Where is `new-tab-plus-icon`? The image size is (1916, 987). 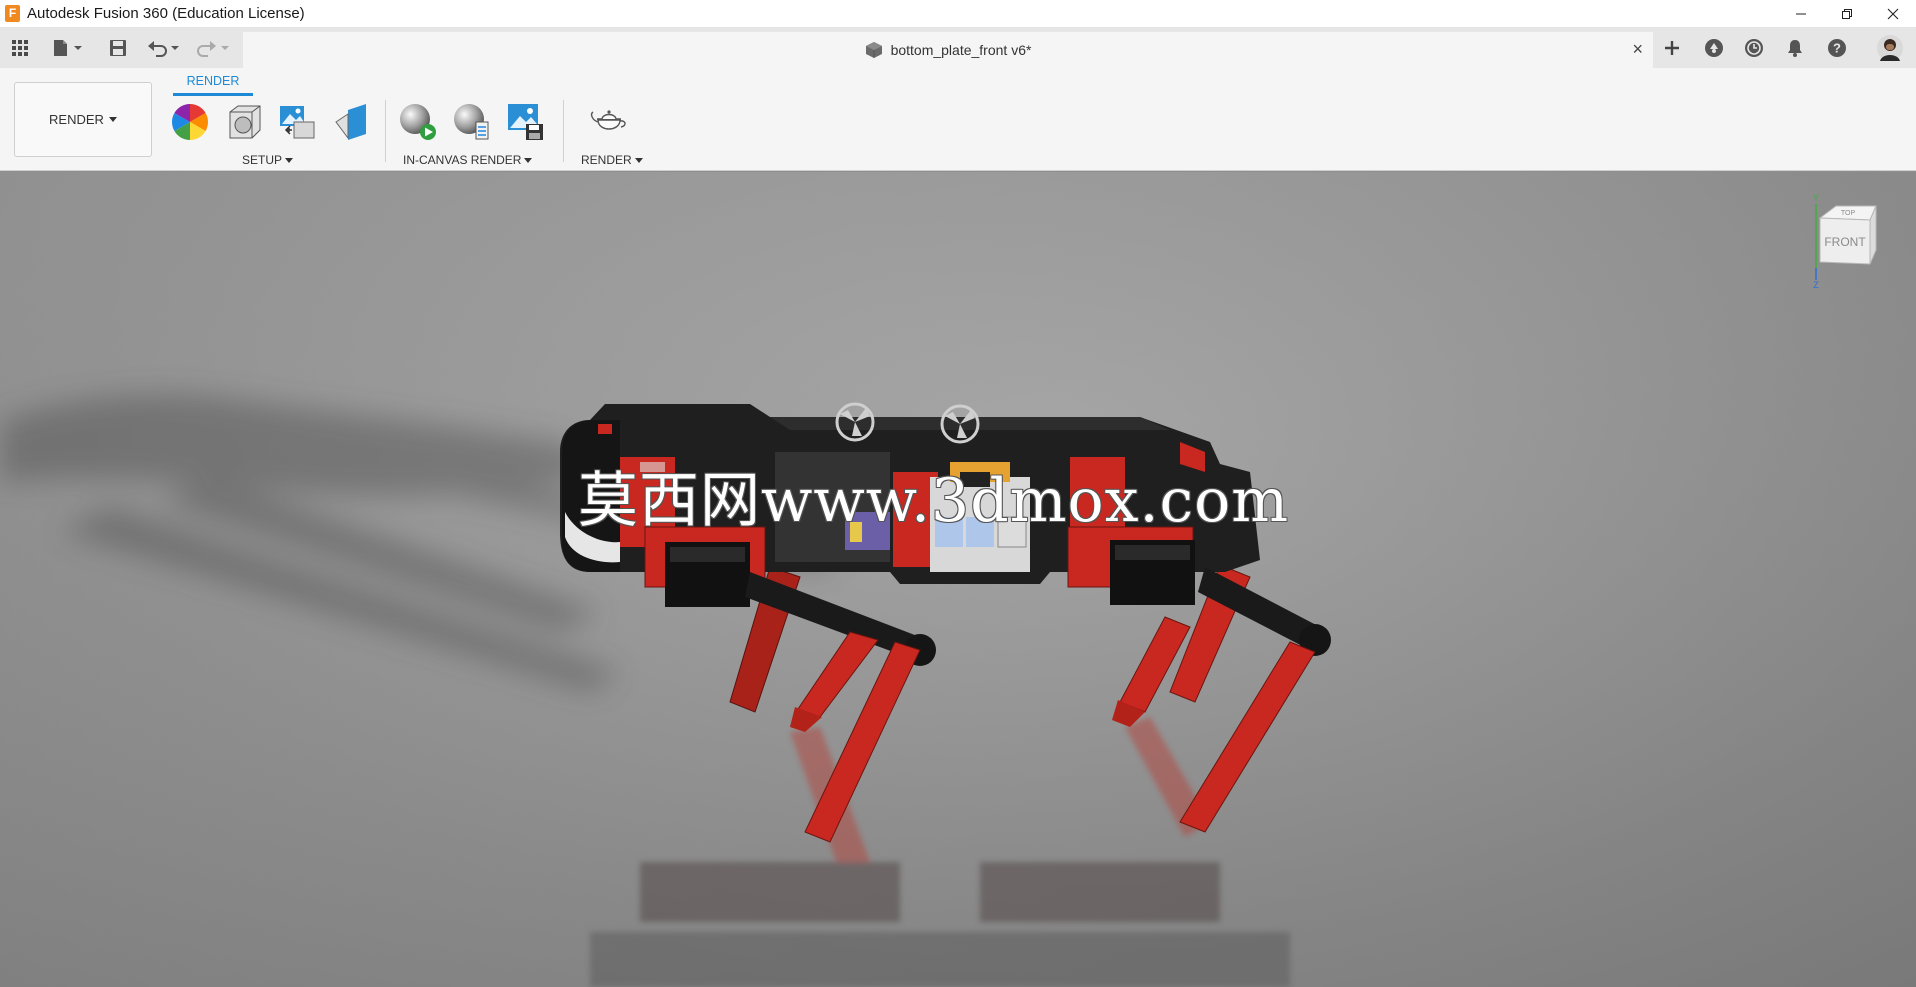
new-tab-plus-icon is located at coordinates (1672, 48).